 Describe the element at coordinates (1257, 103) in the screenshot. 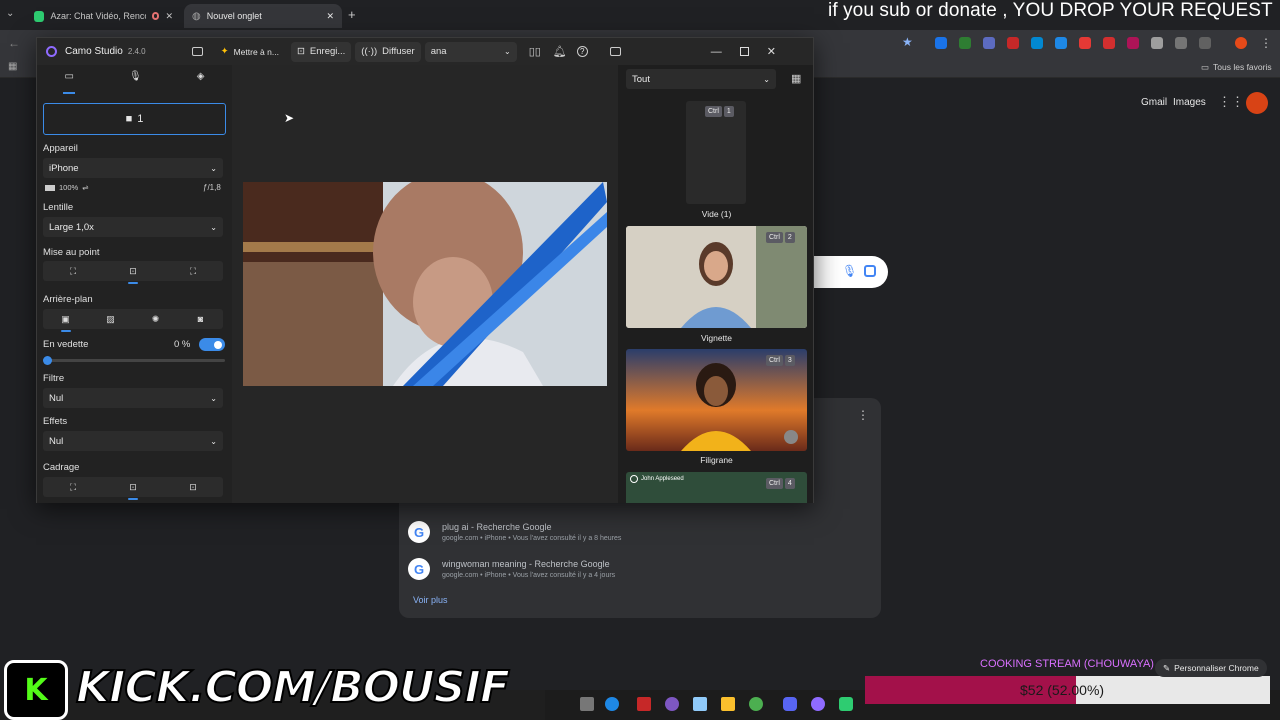

I see `google-account-avatar` at that location.